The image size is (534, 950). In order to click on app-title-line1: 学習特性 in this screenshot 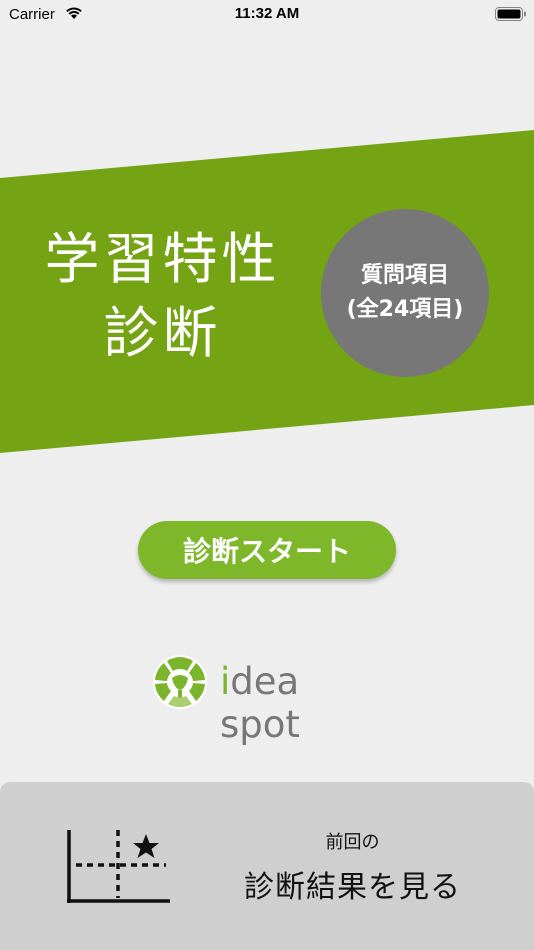, I will do `click(162, 259)`.